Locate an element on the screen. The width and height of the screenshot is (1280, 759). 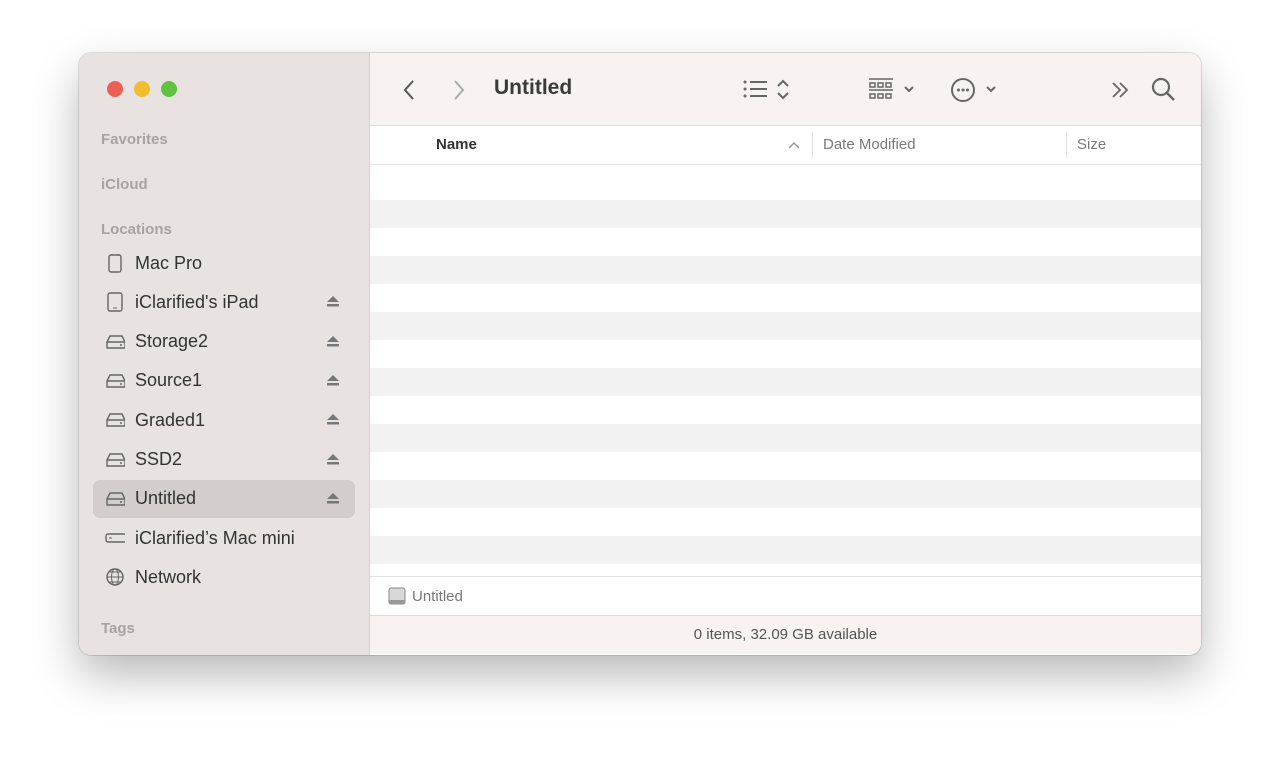
search-icon is located at coordinates (1164, 90).